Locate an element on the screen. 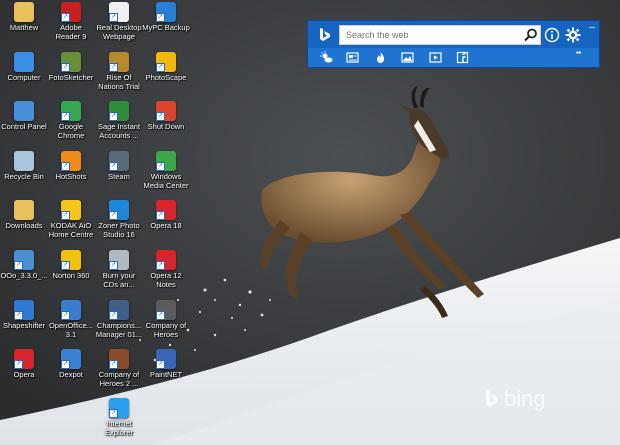  desktop-icon: Control Panel is located at coordinates (24, 122).